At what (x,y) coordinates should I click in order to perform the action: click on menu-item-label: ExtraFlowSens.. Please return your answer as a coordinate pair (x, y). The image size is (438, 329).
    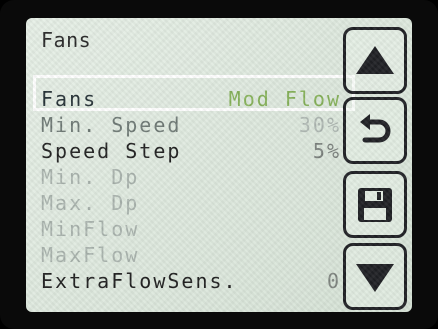
    Looking at the image, I should click on (139, 281).